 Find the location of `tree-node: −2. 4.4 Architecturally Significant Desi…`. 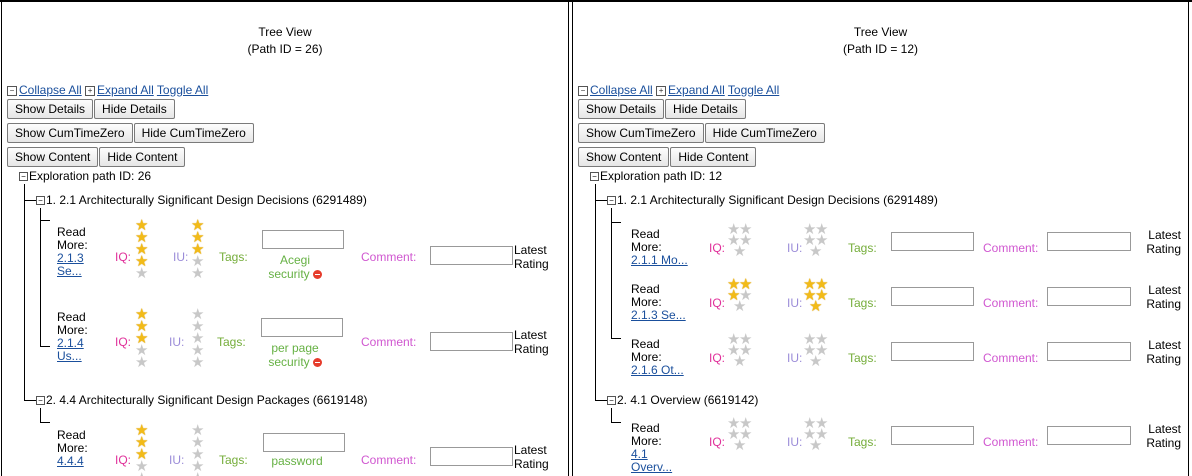

tree-node: −2. 4.4 Architecturally Significant Desi… is located at coordinates (202, 400).